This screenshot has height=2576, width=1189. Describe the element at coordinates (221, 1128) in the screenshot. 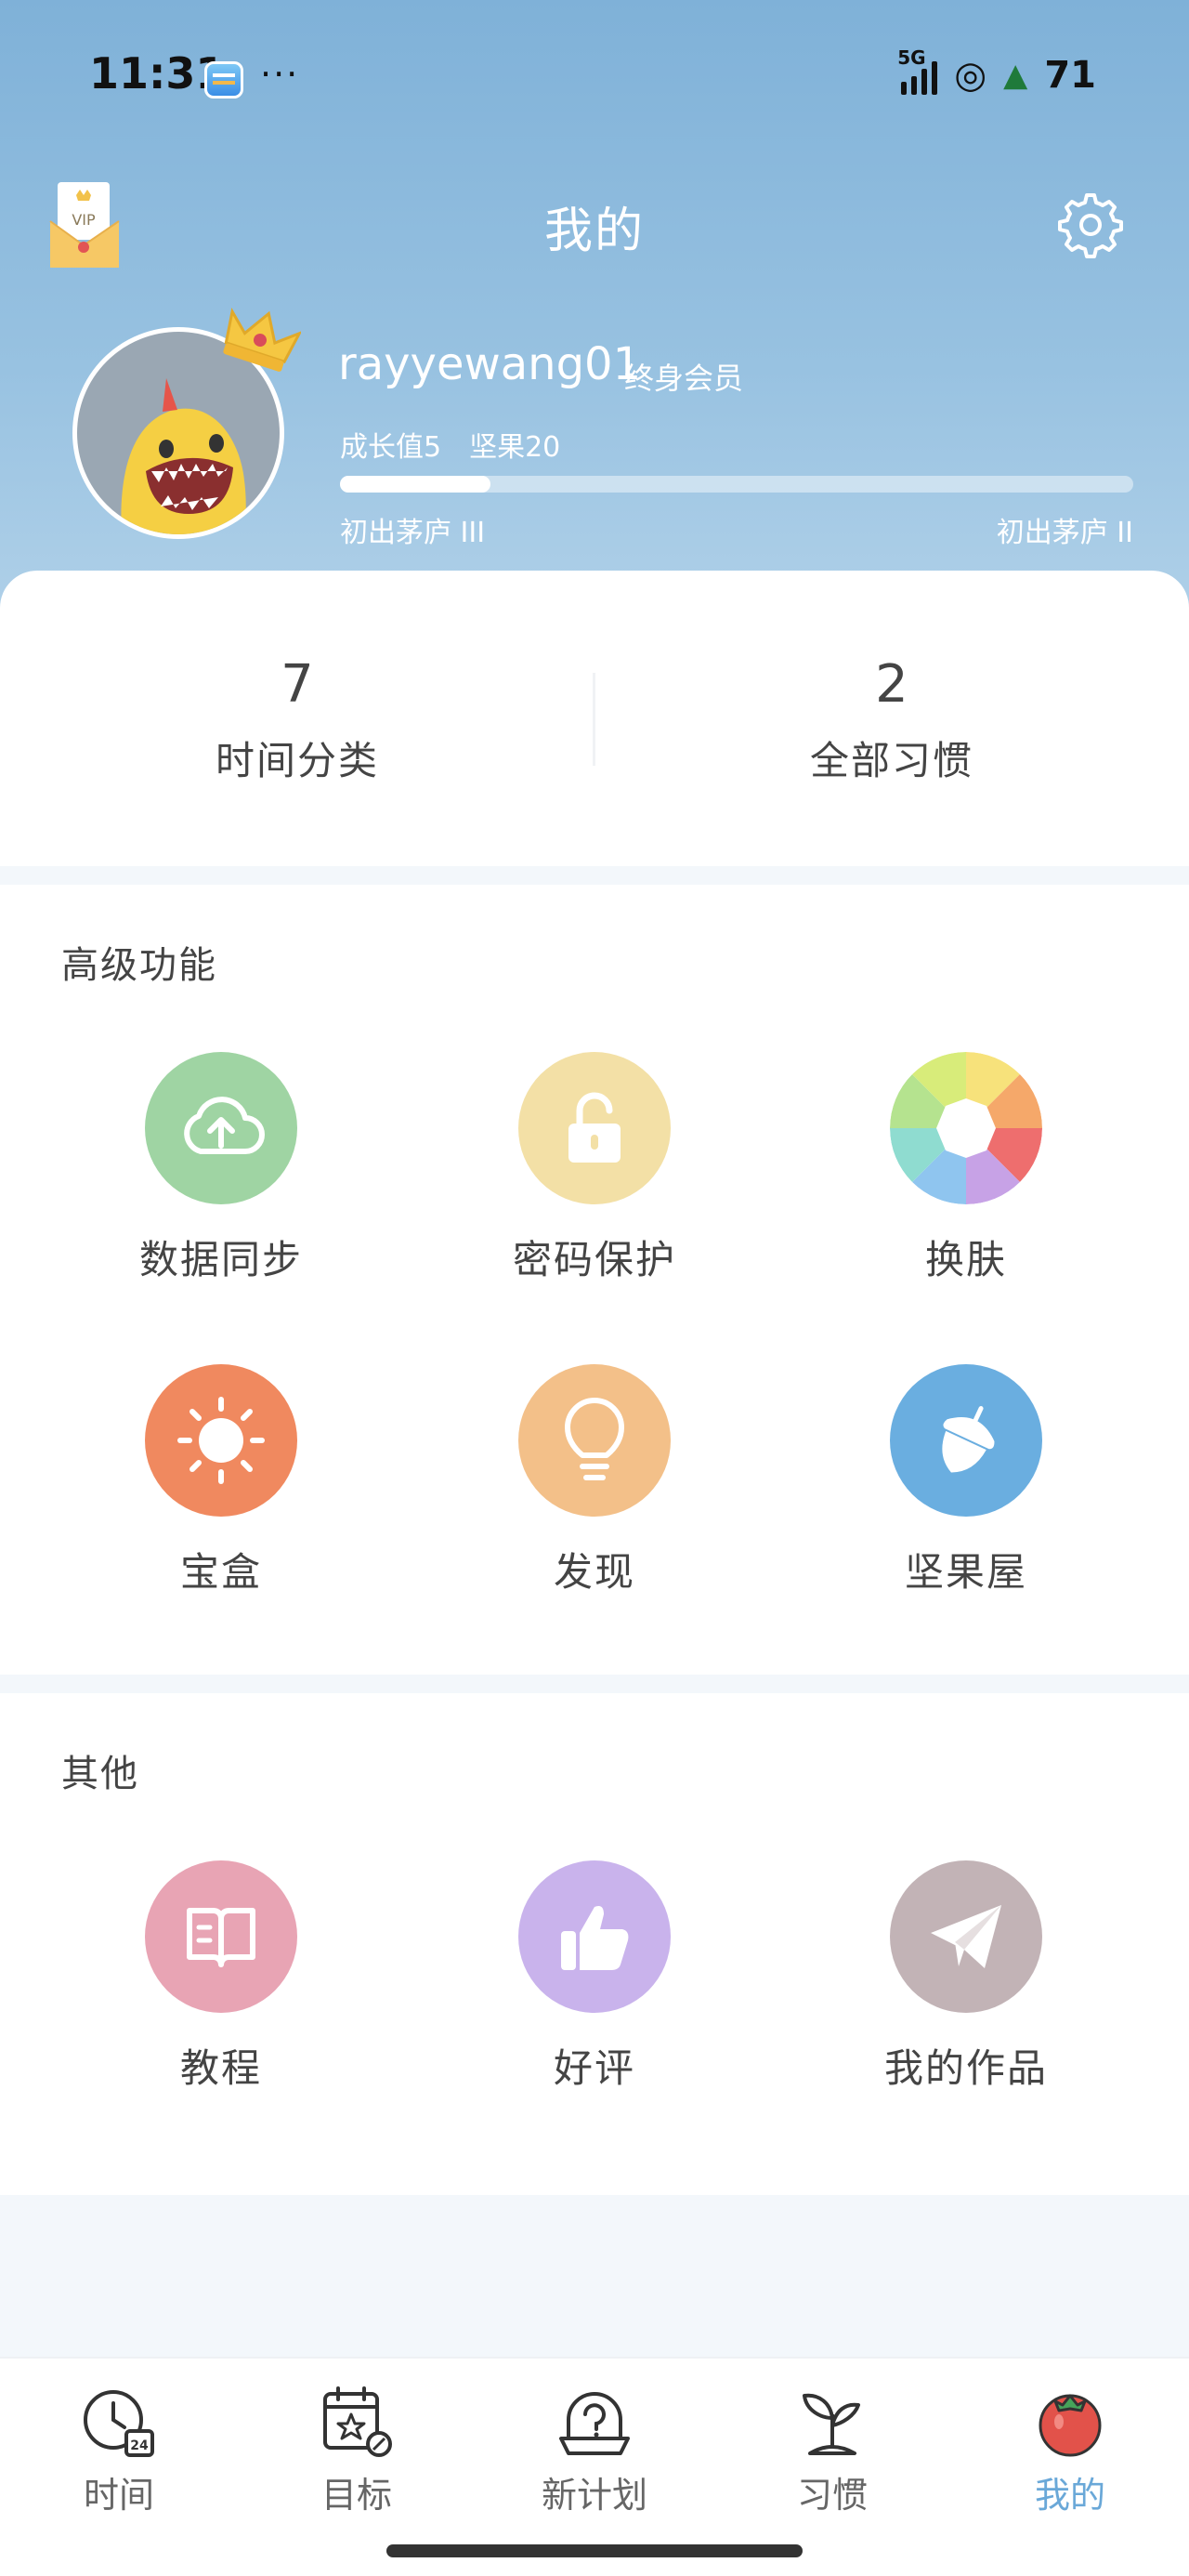

I see `cloud-upload-icon` at that location.